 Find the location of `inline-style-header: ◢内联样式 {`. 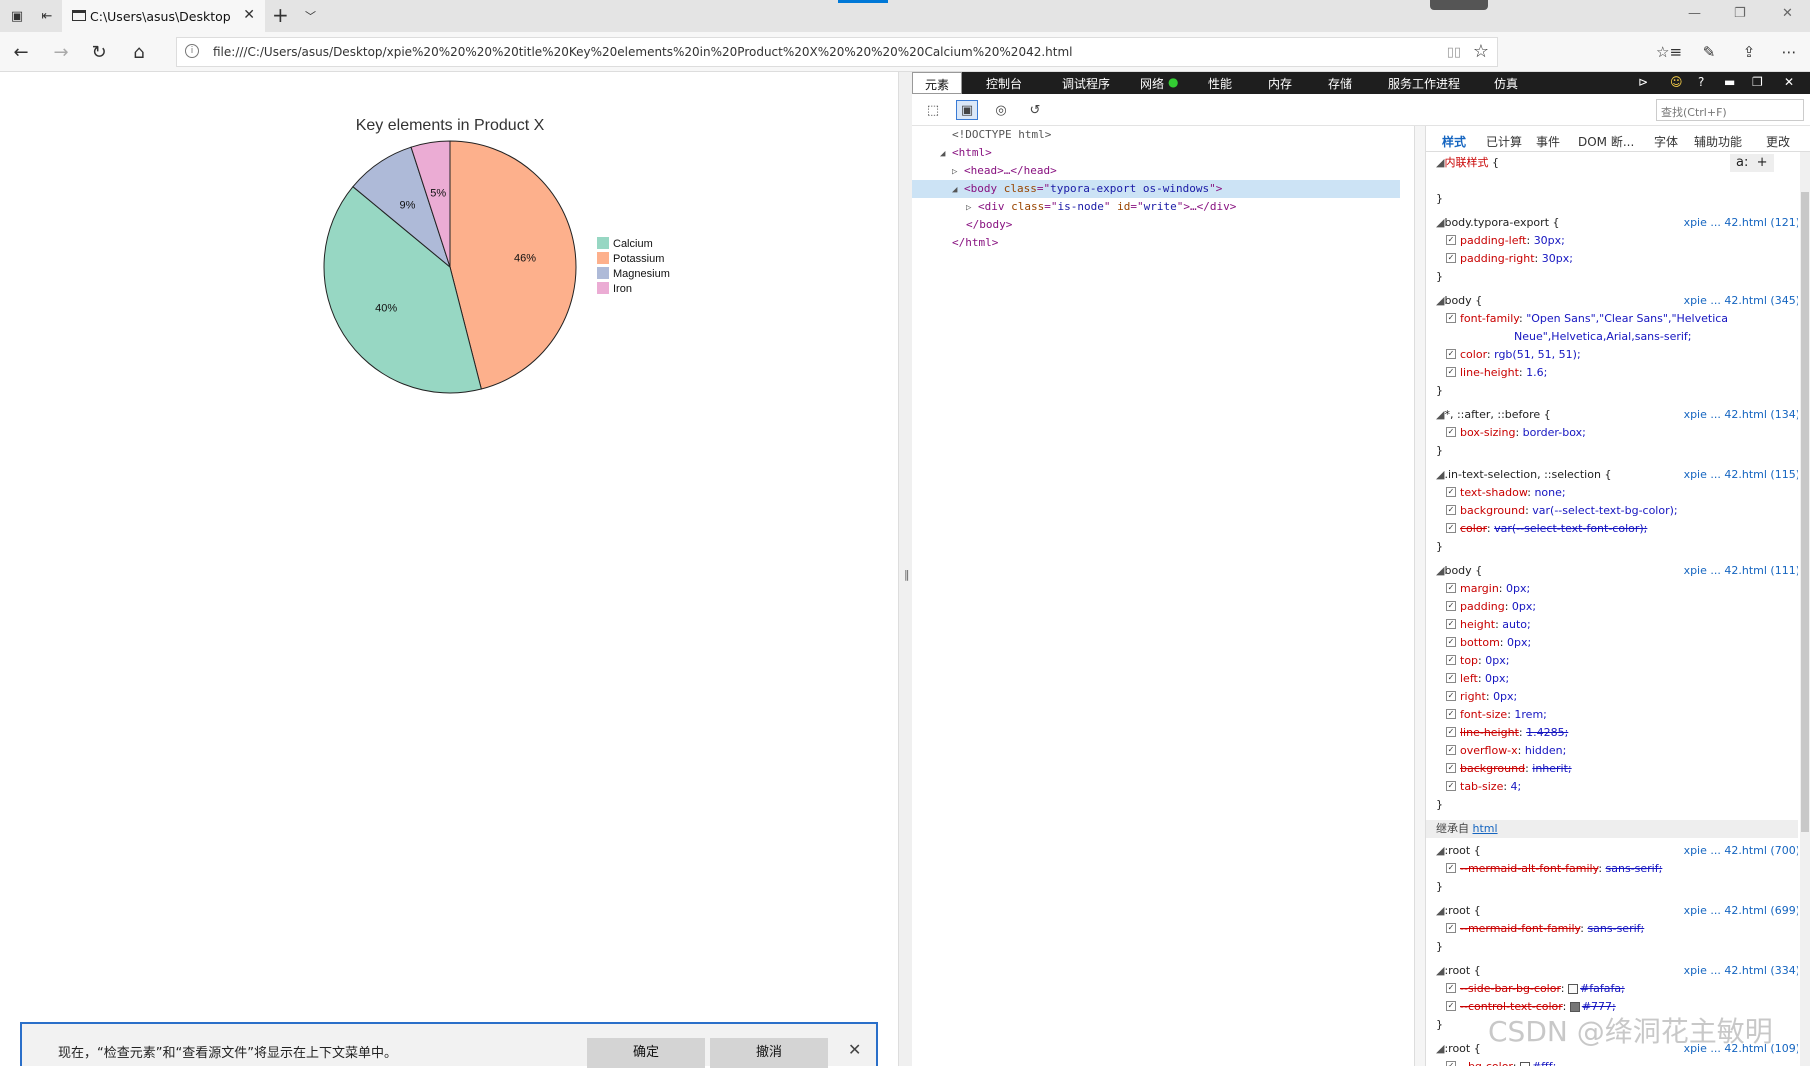

inline-style-header: ◢内联样式 { is located at coordinates (1467, 163).